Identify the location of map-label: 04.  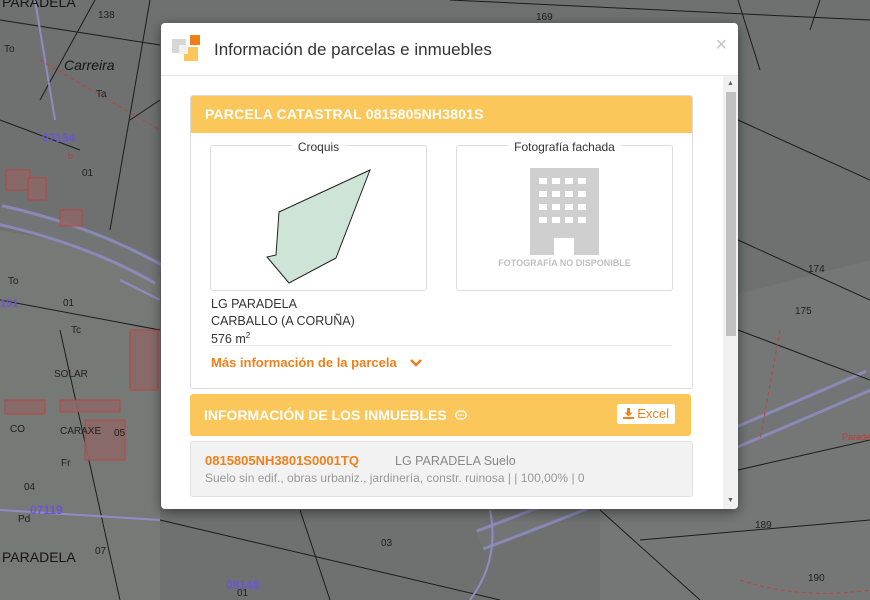
(30, 487).